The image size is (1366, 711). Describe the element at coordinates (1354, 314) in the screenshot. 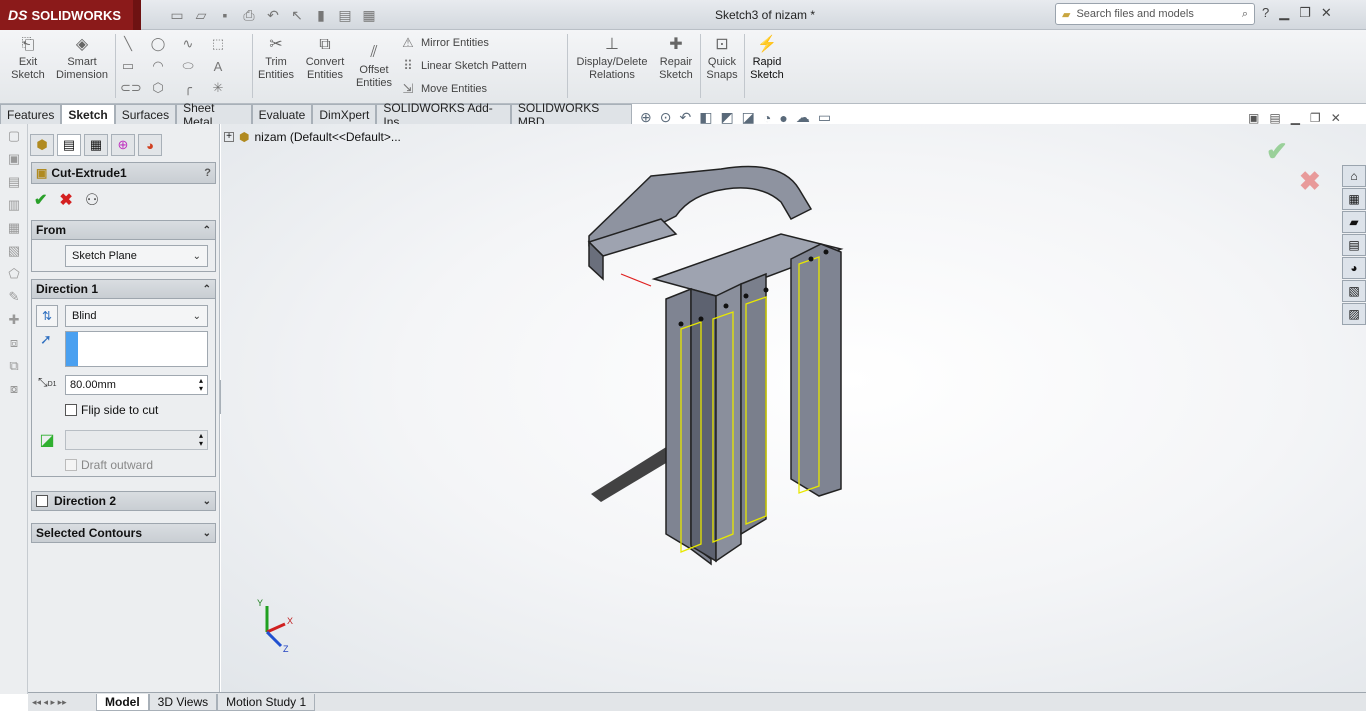

I see `forum-icon: ▨` at that location.